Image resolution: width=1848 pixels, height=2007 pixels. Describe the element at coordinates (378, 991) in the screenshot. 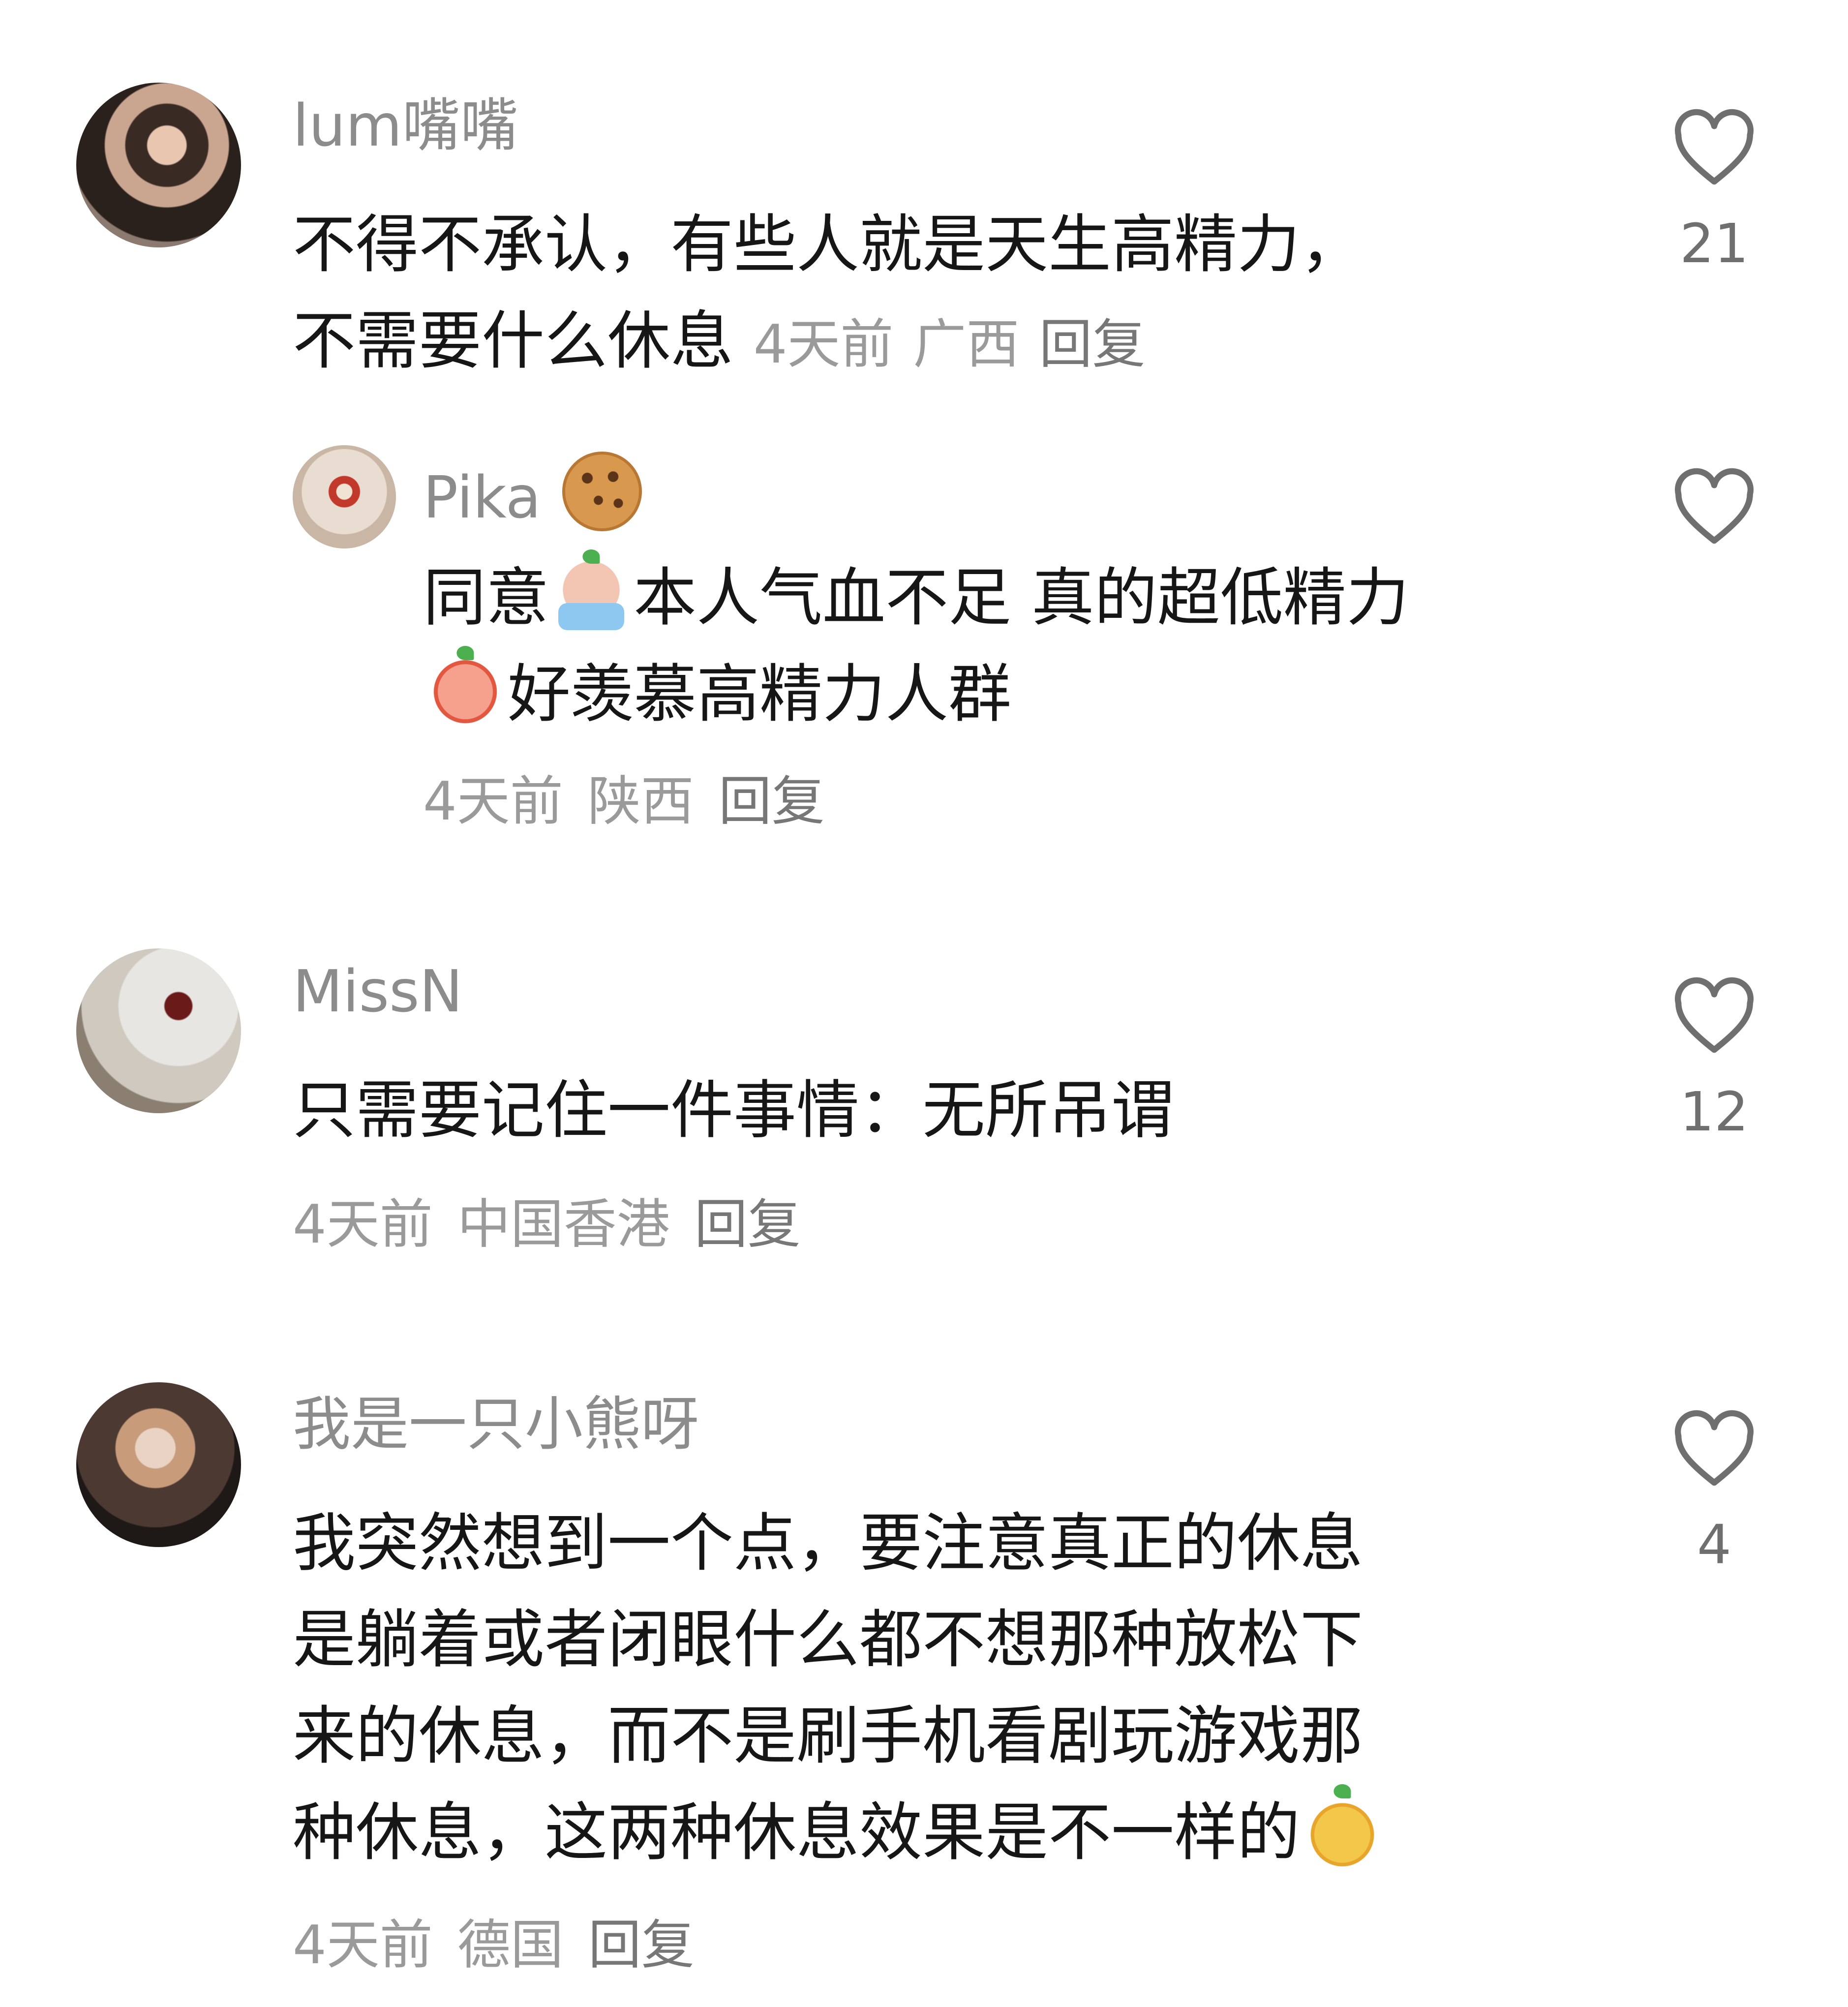

I see `comment-username: MissN` at that location.